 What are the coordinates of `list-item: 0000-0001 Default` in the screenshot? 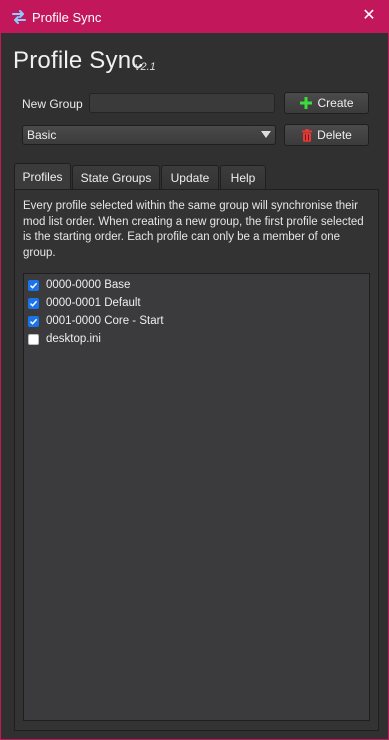 It's located at (84, 303).